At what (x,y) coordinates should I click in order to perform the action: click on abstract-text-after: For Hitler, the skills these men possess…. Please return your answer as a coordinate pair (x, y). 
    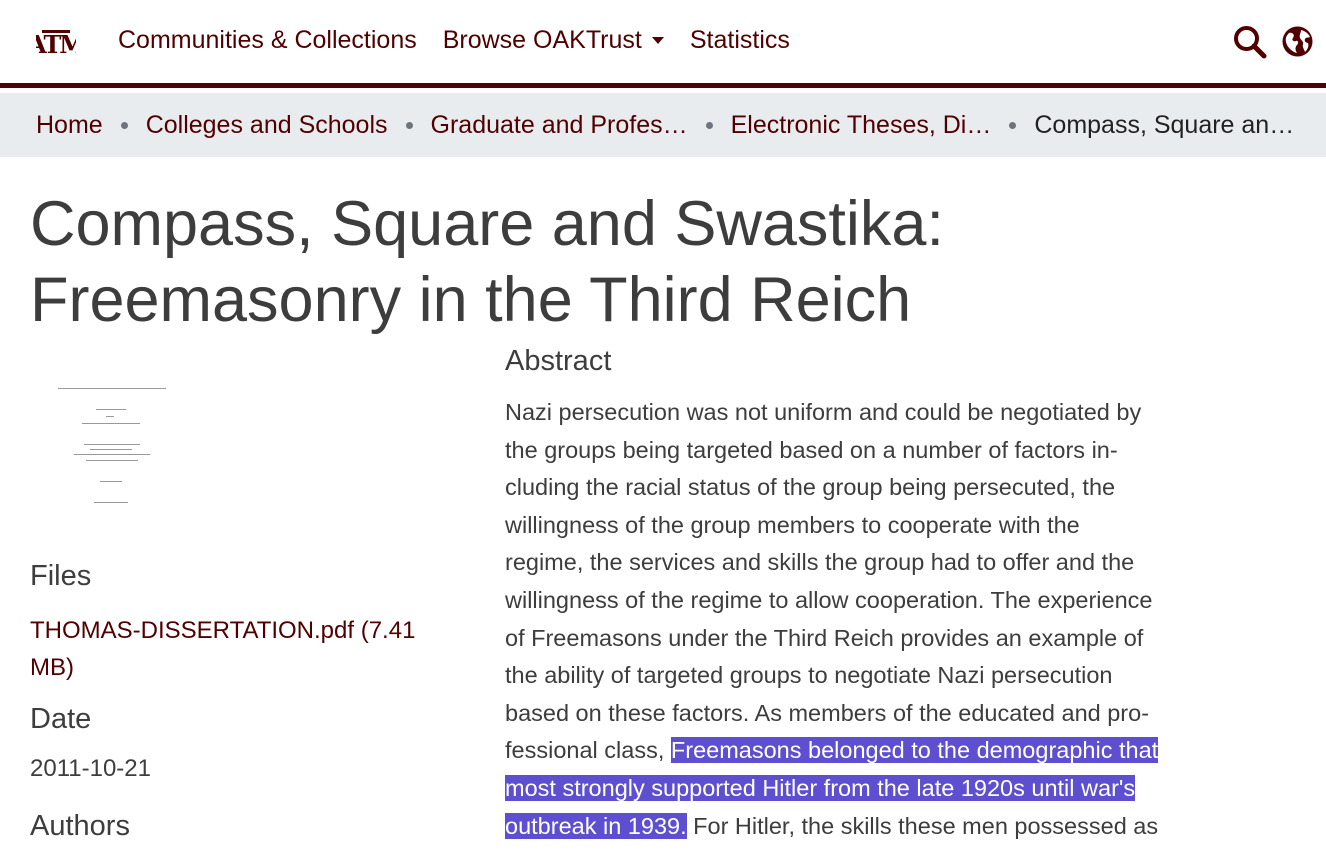
    Looking at the image, I should click on (922, 825).